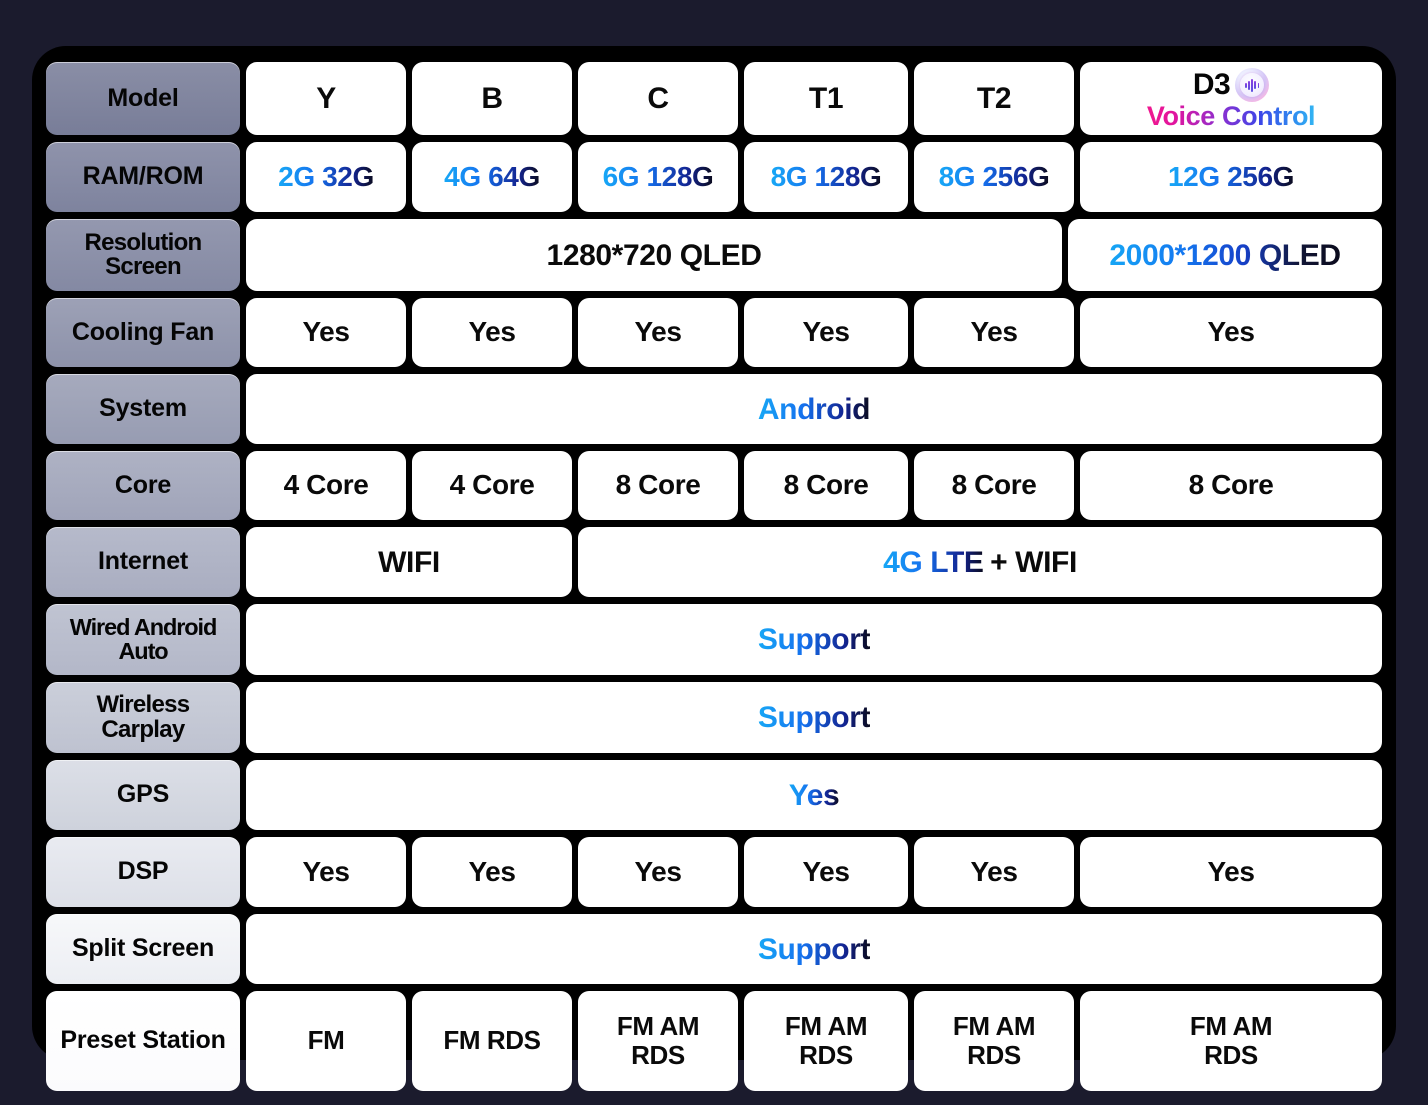  What do you see at coordinates (1231, 85) in the screenshot?
I see `d3-title-row: D3` at bounding box center [1231, 85].